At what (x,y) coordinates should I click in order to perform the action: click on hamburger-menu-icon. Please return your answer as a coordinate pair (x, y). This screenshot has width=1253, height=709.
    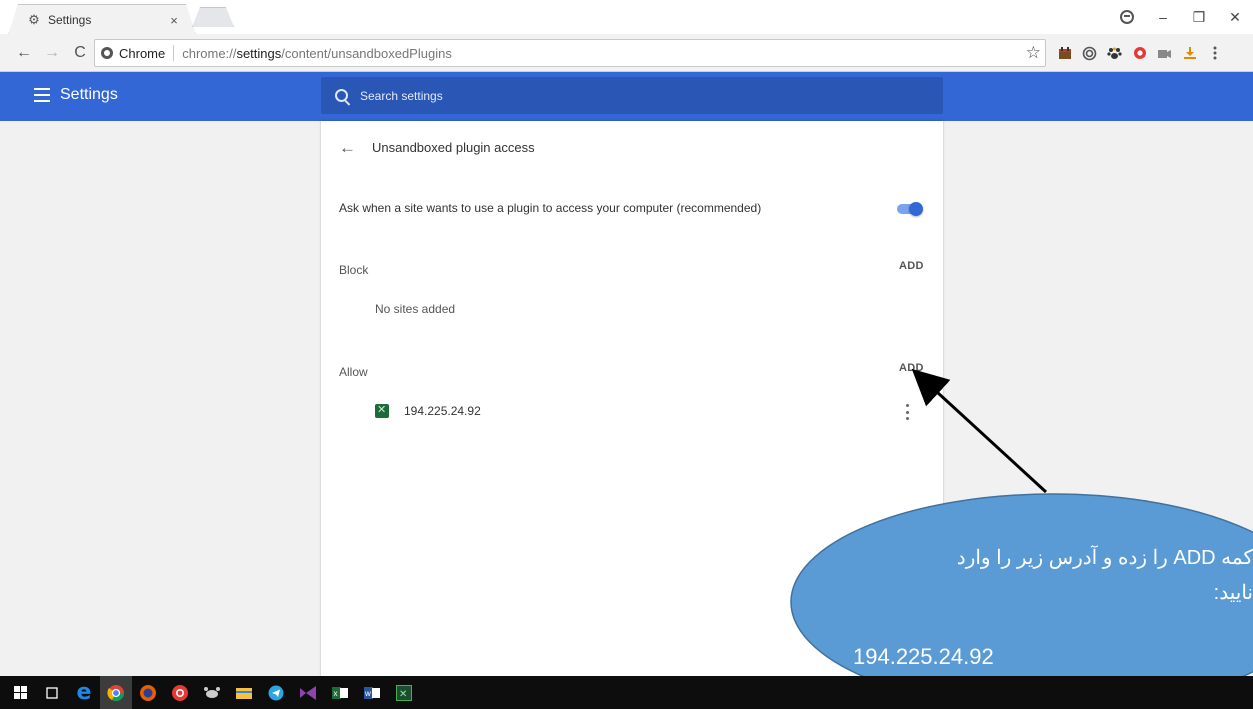
    Looking at the image, I should click on (42, 95).